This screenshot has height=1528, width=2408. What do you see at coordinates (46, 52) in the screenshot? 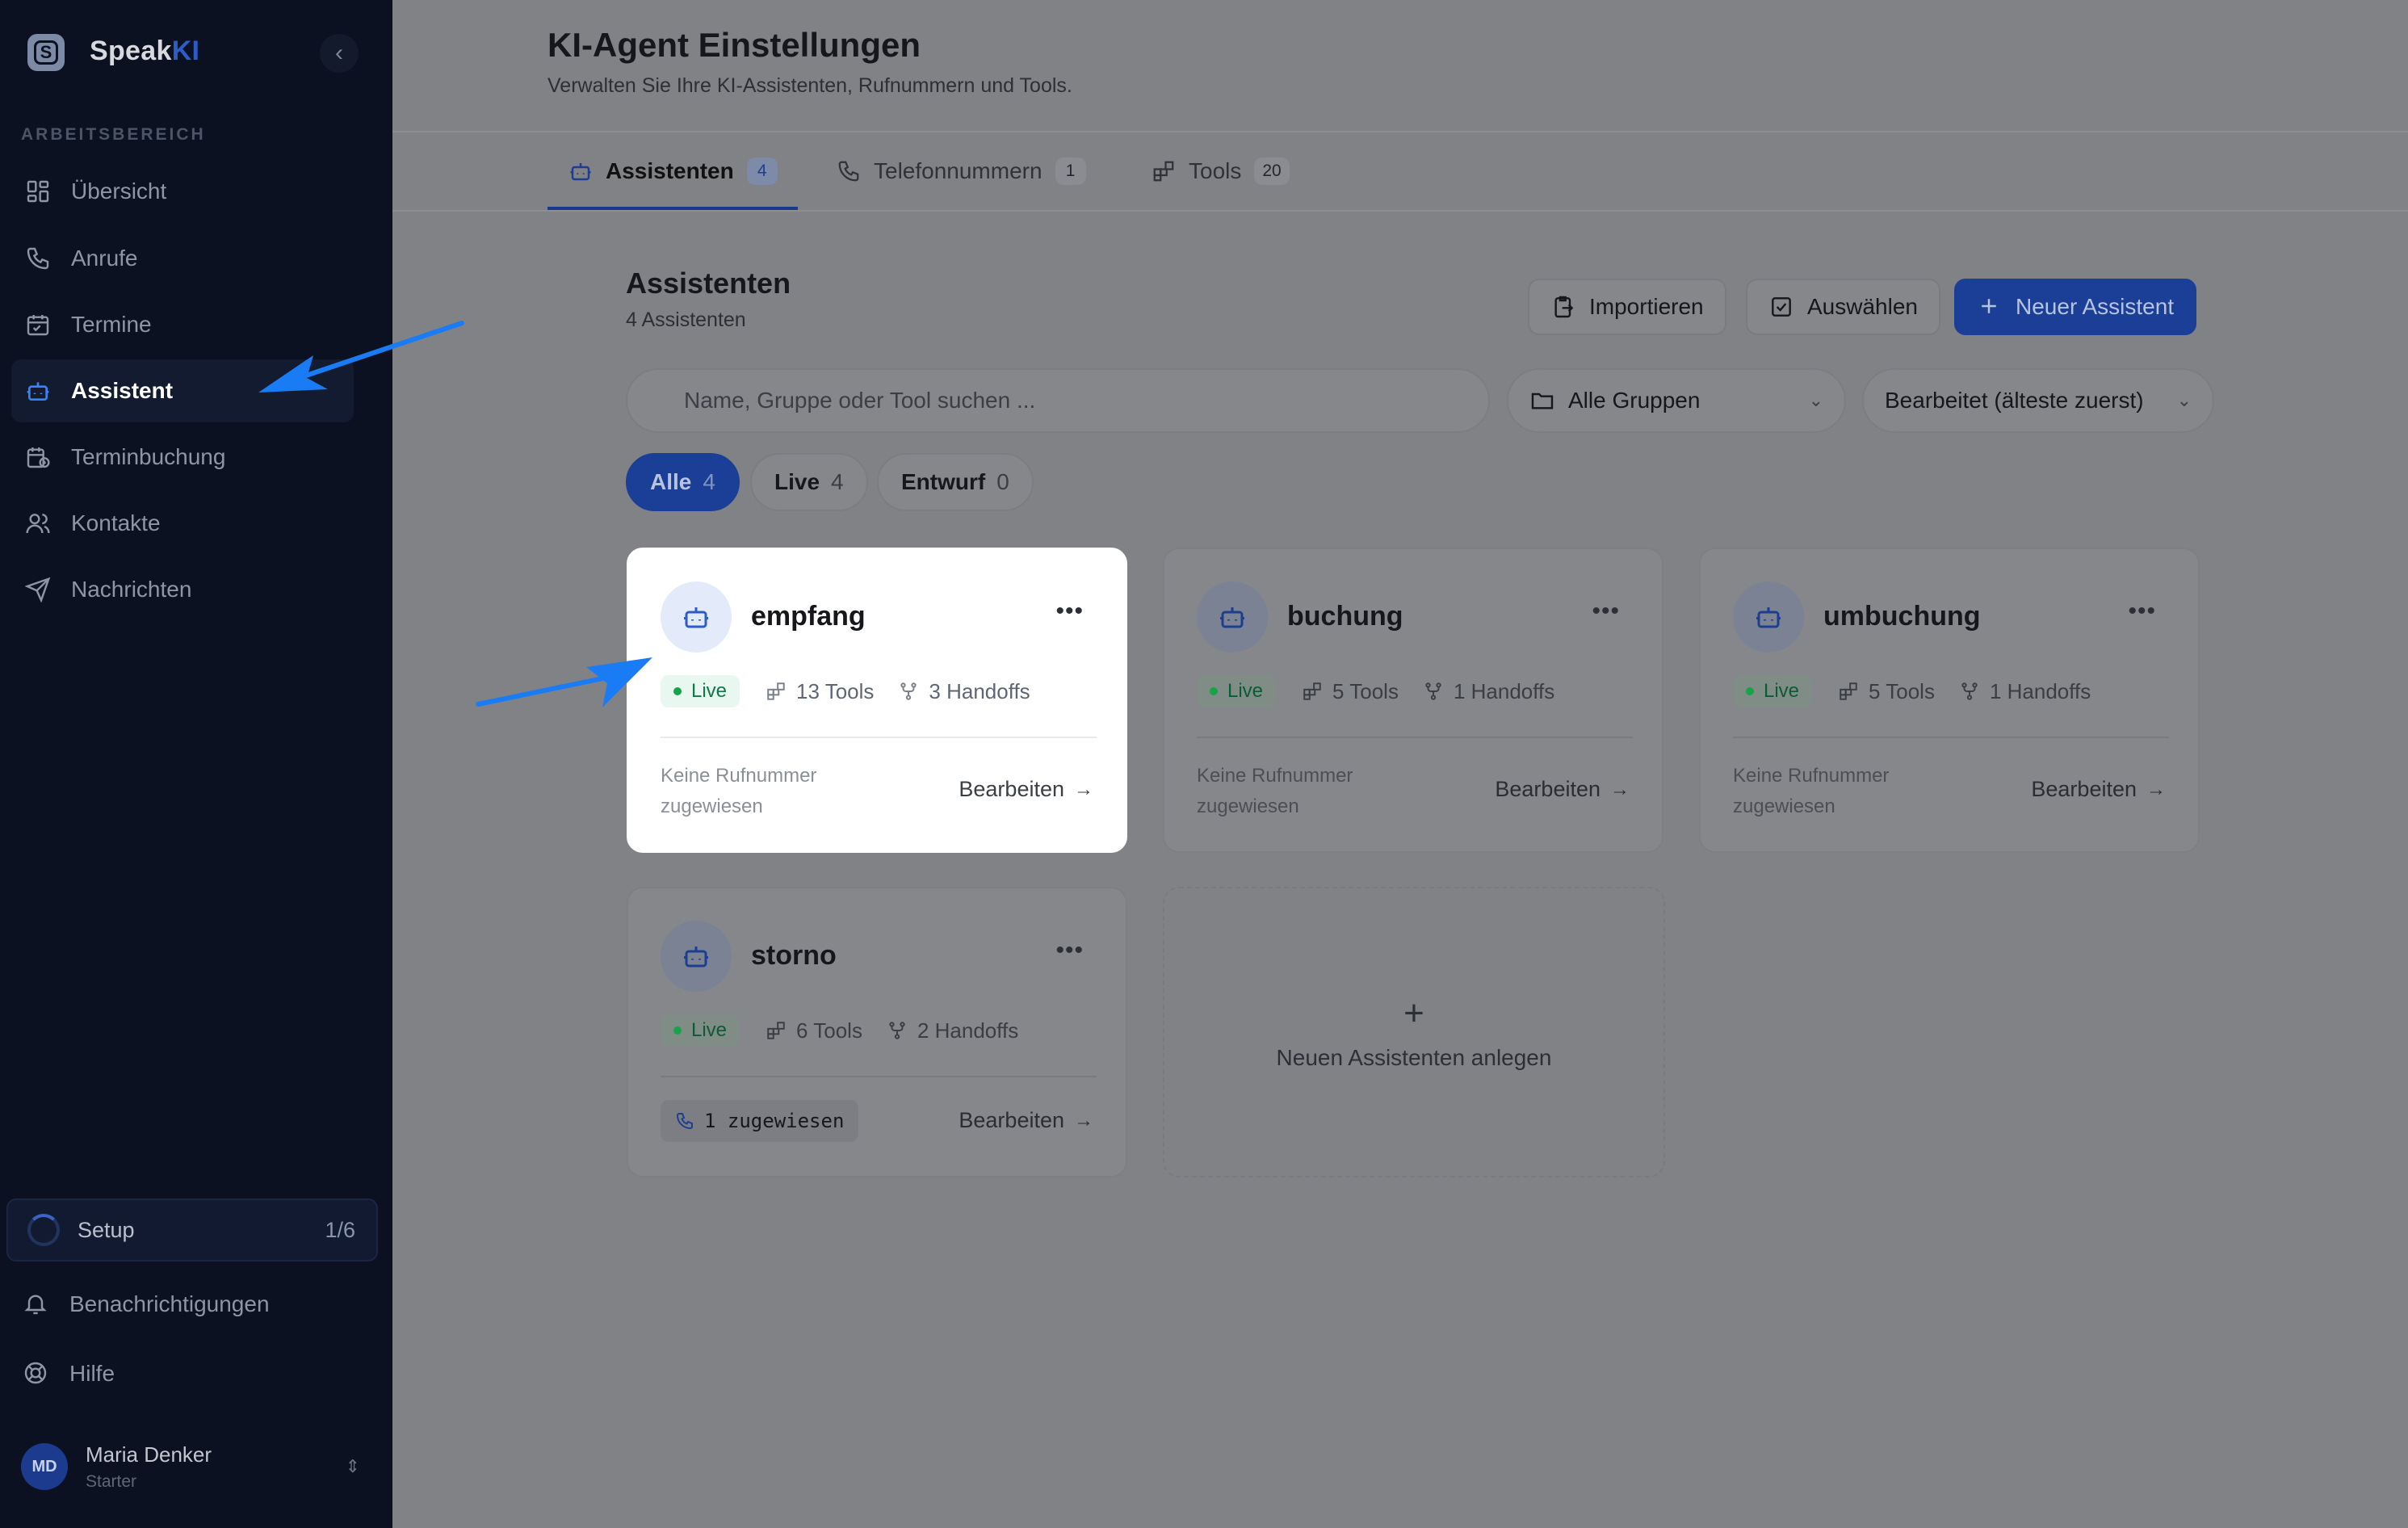
I see `logo: S` at bounding box center [46, 52].